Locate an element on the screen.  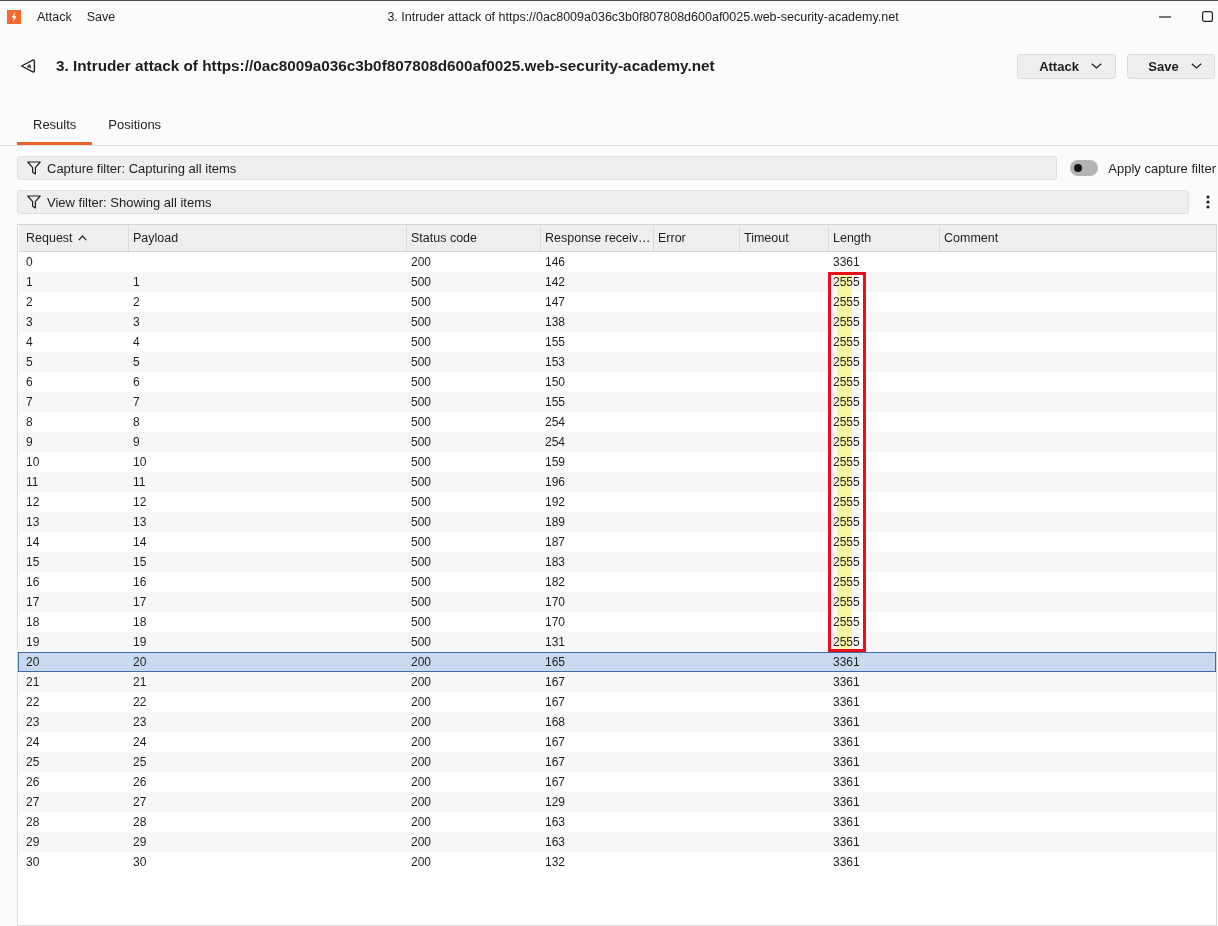
table-row: 21 21 200 167 3361 is located at coordinates (617, 682).